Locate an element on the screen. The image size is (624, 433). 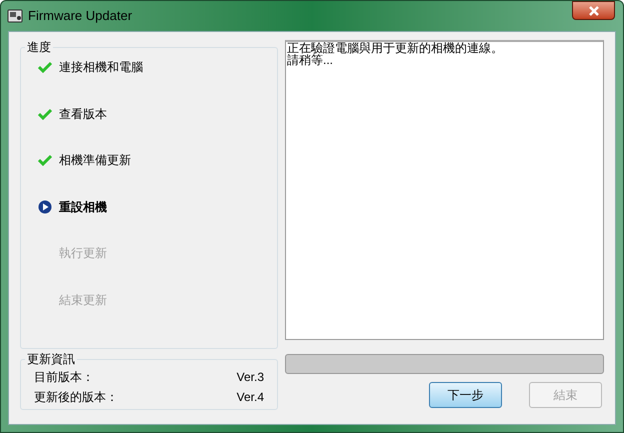
info-label: 更新後的版本： is located at coordinates (76, 397).